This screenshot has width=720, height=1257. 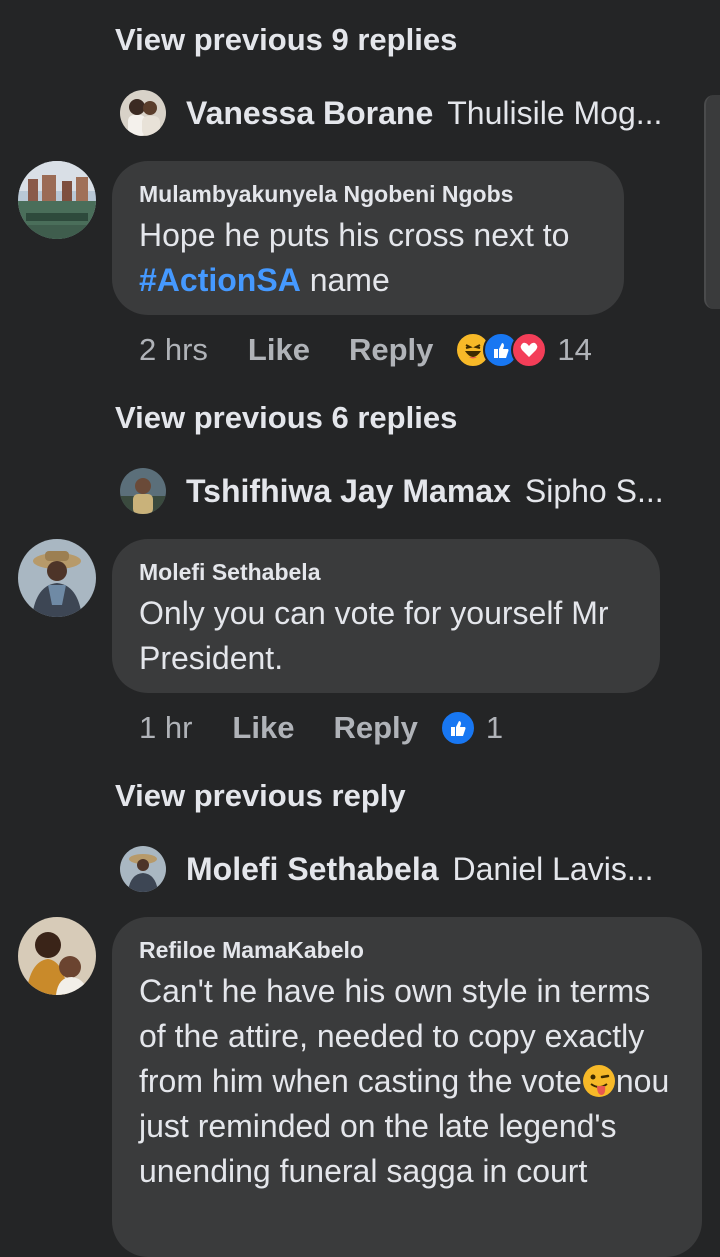 I want to click on reaction-count: 14, so click(x=574, y=350).